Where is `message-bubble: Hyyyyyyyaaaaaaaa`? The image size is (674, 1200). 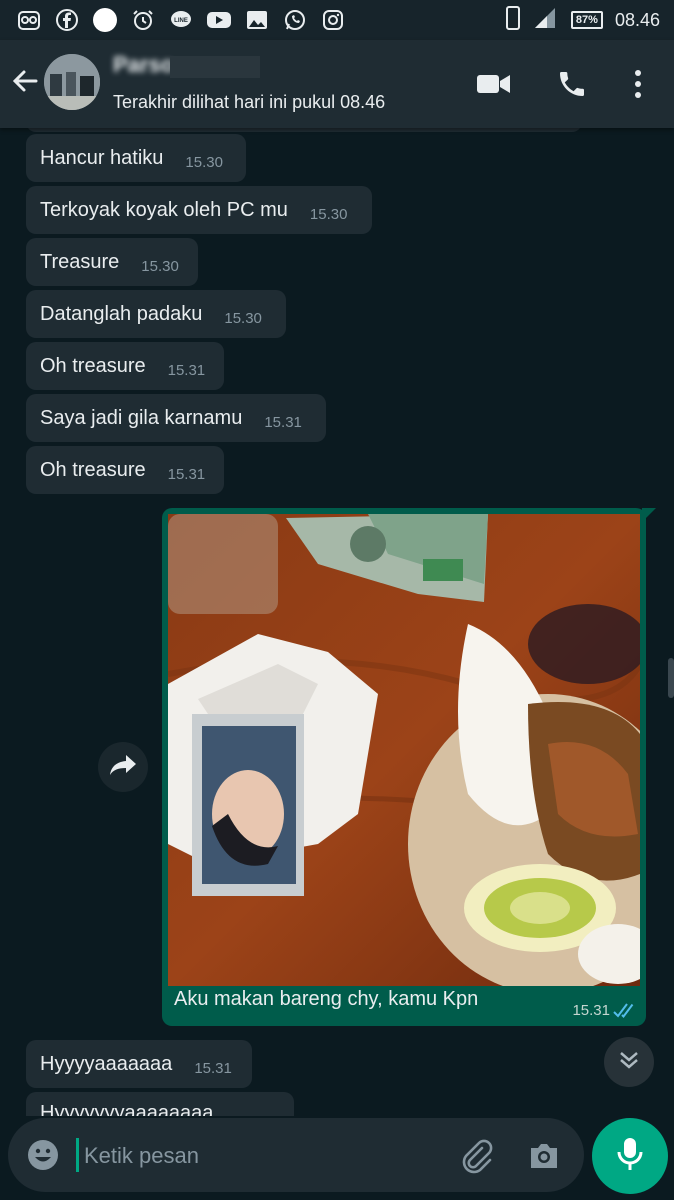 message-bubble: Hyyyyyyyaaaaaaaa is located at coordinates (160, 1104).